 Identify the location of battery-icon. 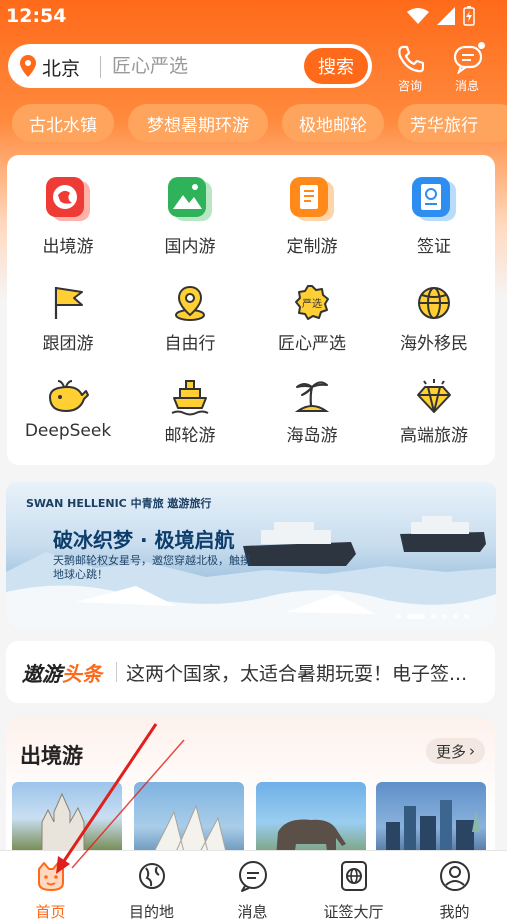
(469, 16).